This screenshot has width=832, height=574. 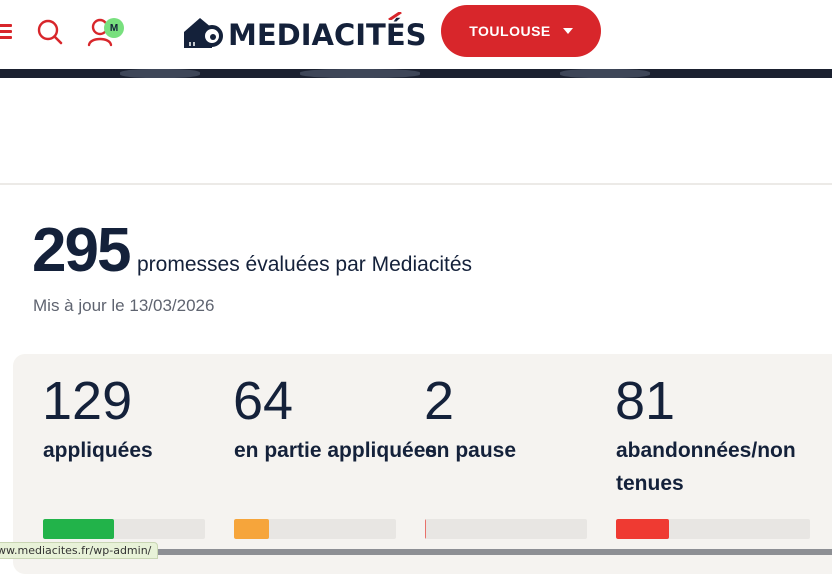 What do you see at coordinates (114, 28) in the screenshot?
I see `user-initial-badge: M` at bounding box center [114, 28].